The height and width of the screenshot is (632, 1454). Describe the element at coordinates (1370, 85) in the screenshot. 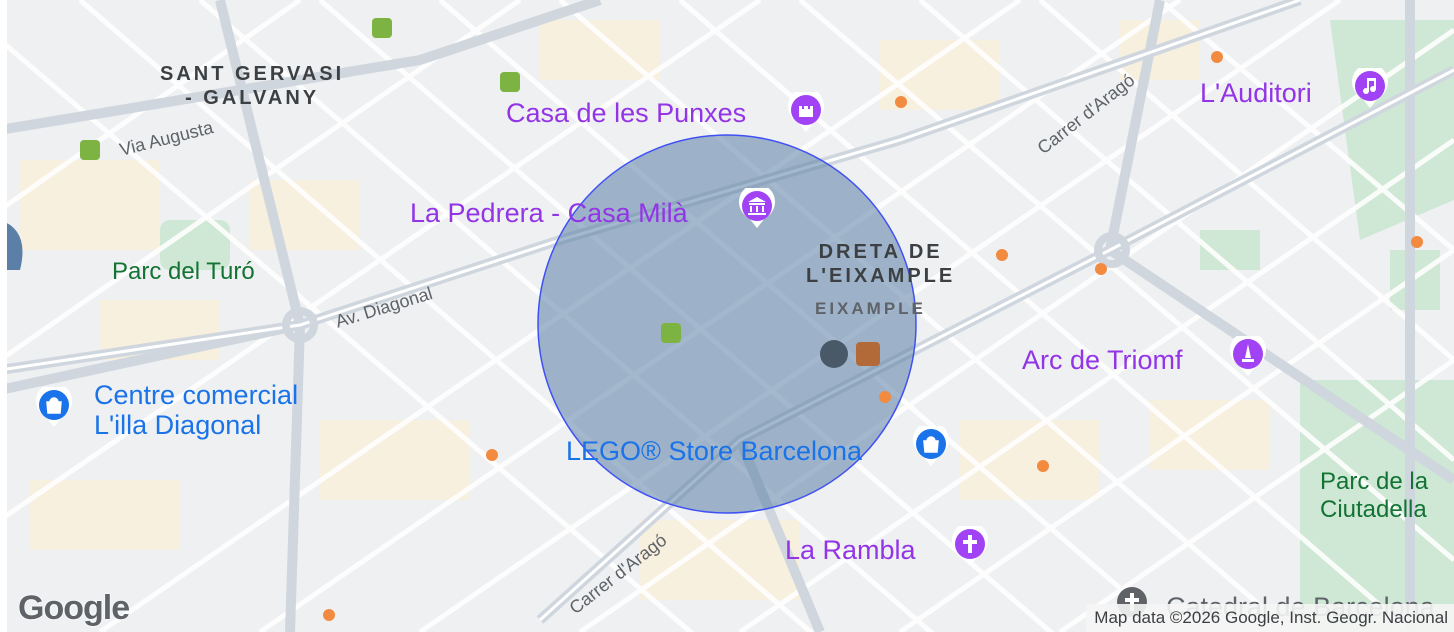

I see `music-note-icon` at that location.